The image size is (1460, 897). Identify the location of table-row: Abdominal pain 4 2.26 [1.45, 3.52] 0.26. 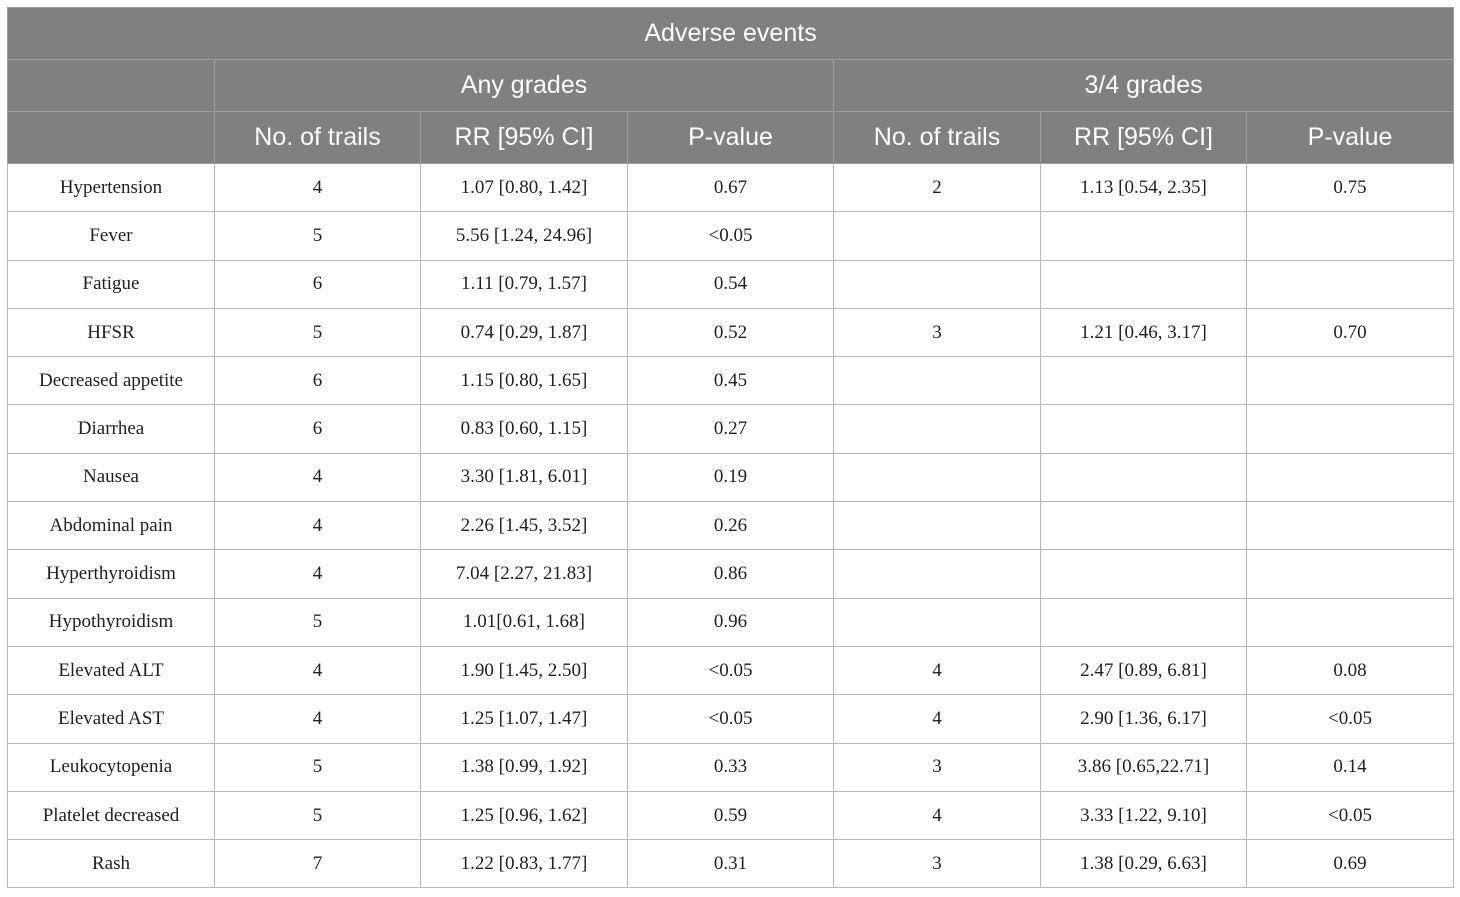
(731, 526).